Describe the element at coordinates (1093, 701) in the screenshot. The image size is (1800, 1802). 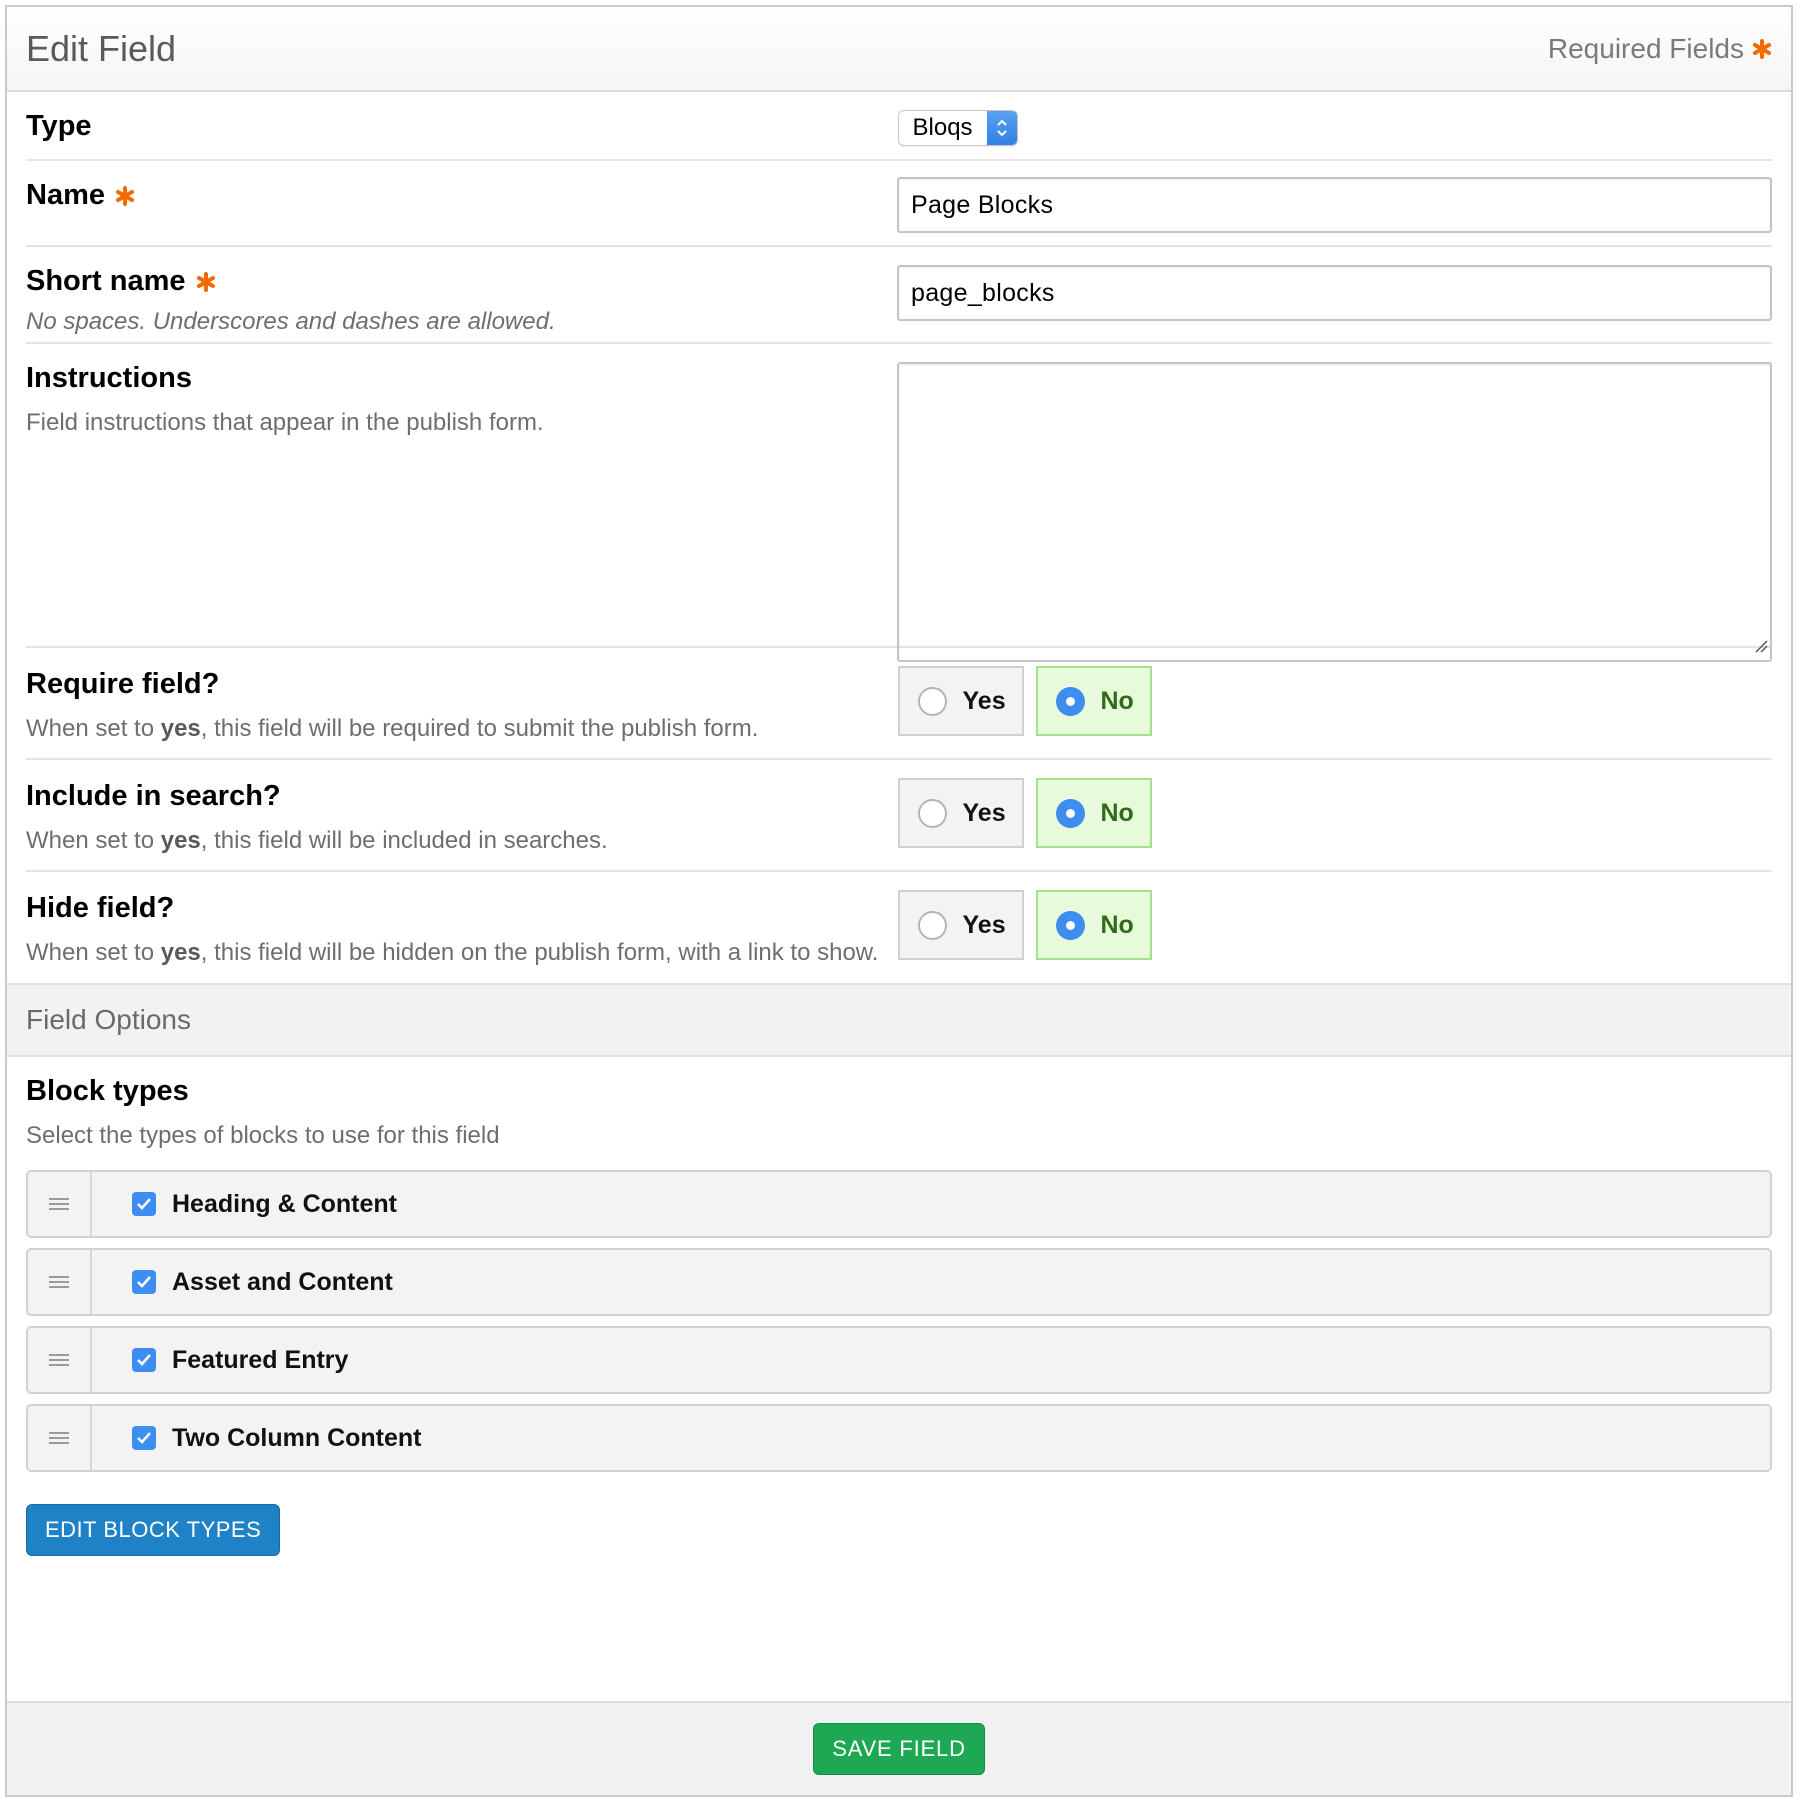
I see `require-field-no: No` at that location.